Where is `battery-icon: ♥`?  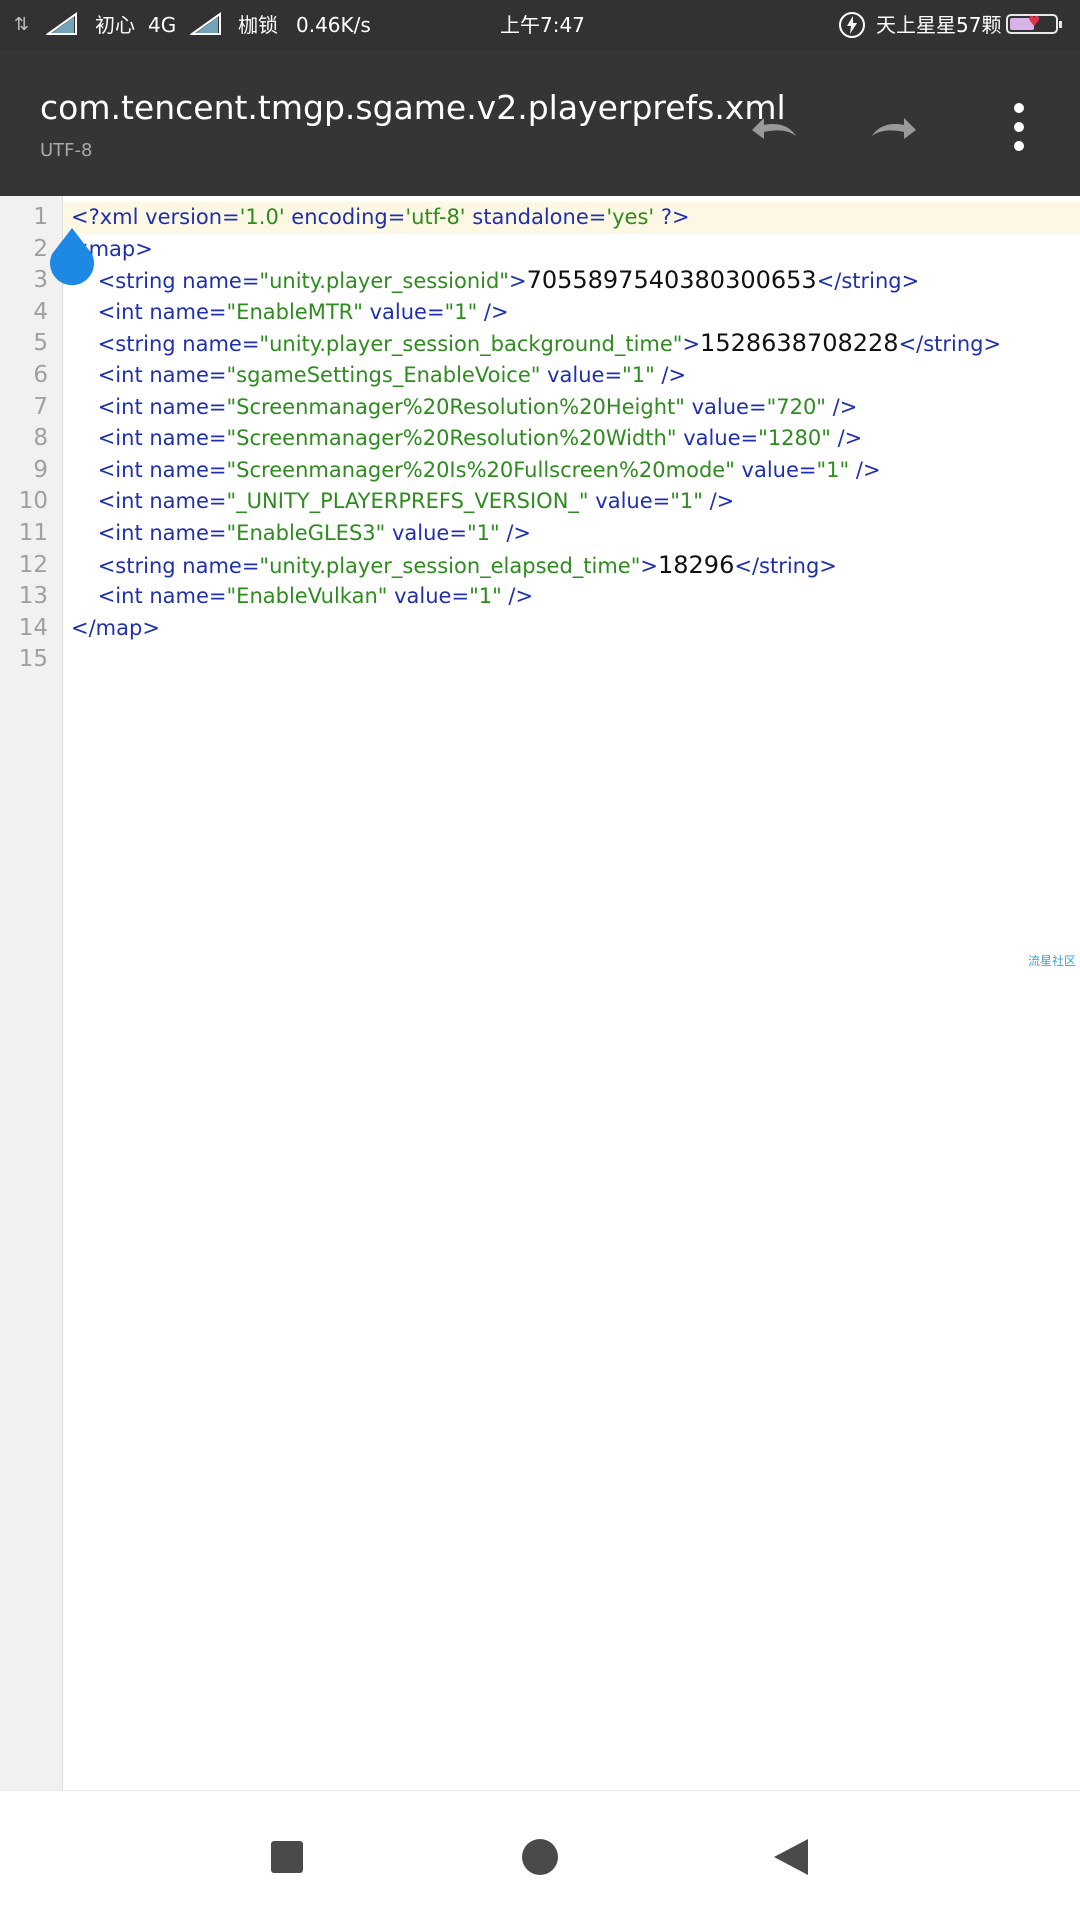
battery-icon: ♥ is located at coordinates (1034, 24).